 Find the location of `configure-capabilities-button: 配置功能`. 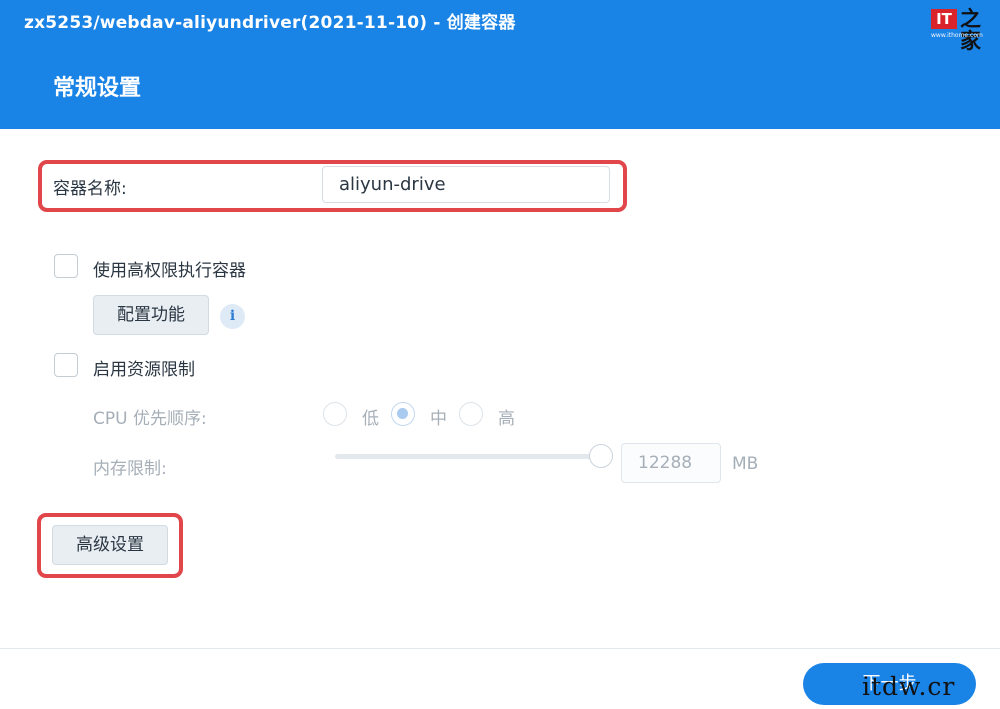

configure-capabilities-button: 配置功能 is located at coordinates (151, 315).